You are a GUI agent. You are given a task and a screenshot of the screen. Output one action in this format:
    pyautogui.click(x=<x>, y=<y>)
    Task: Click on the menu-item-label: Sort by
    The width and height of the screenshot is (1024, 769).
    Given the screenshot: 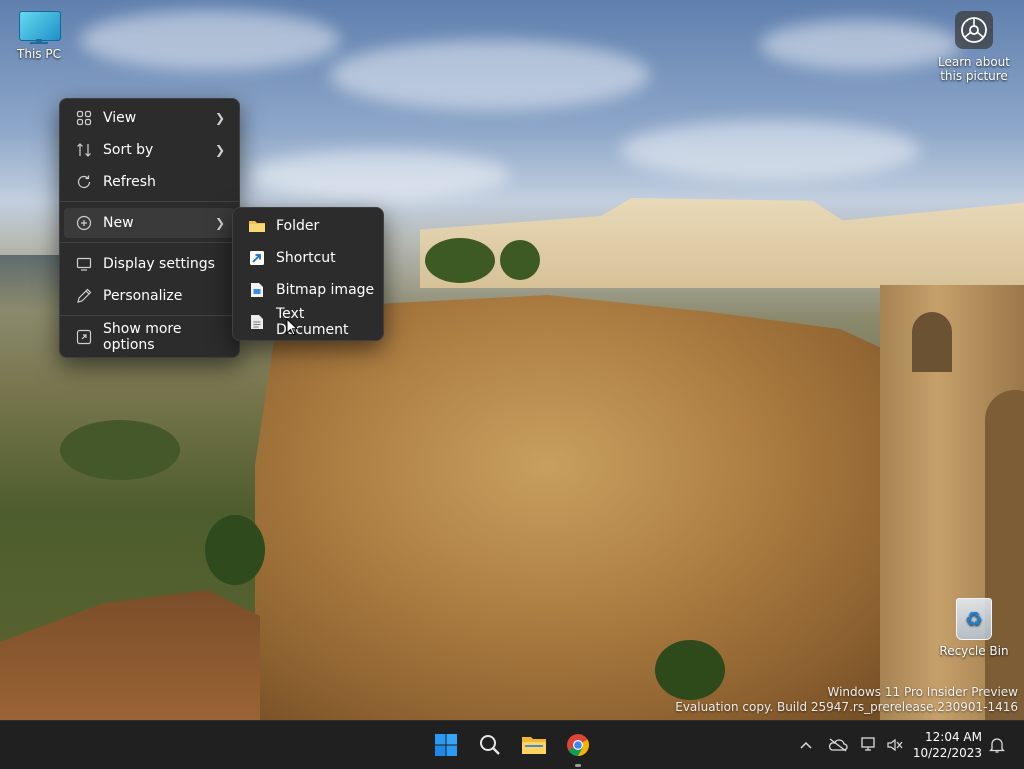 What is the action you would take?
    pyautogui.click(x=128, y=150)
    